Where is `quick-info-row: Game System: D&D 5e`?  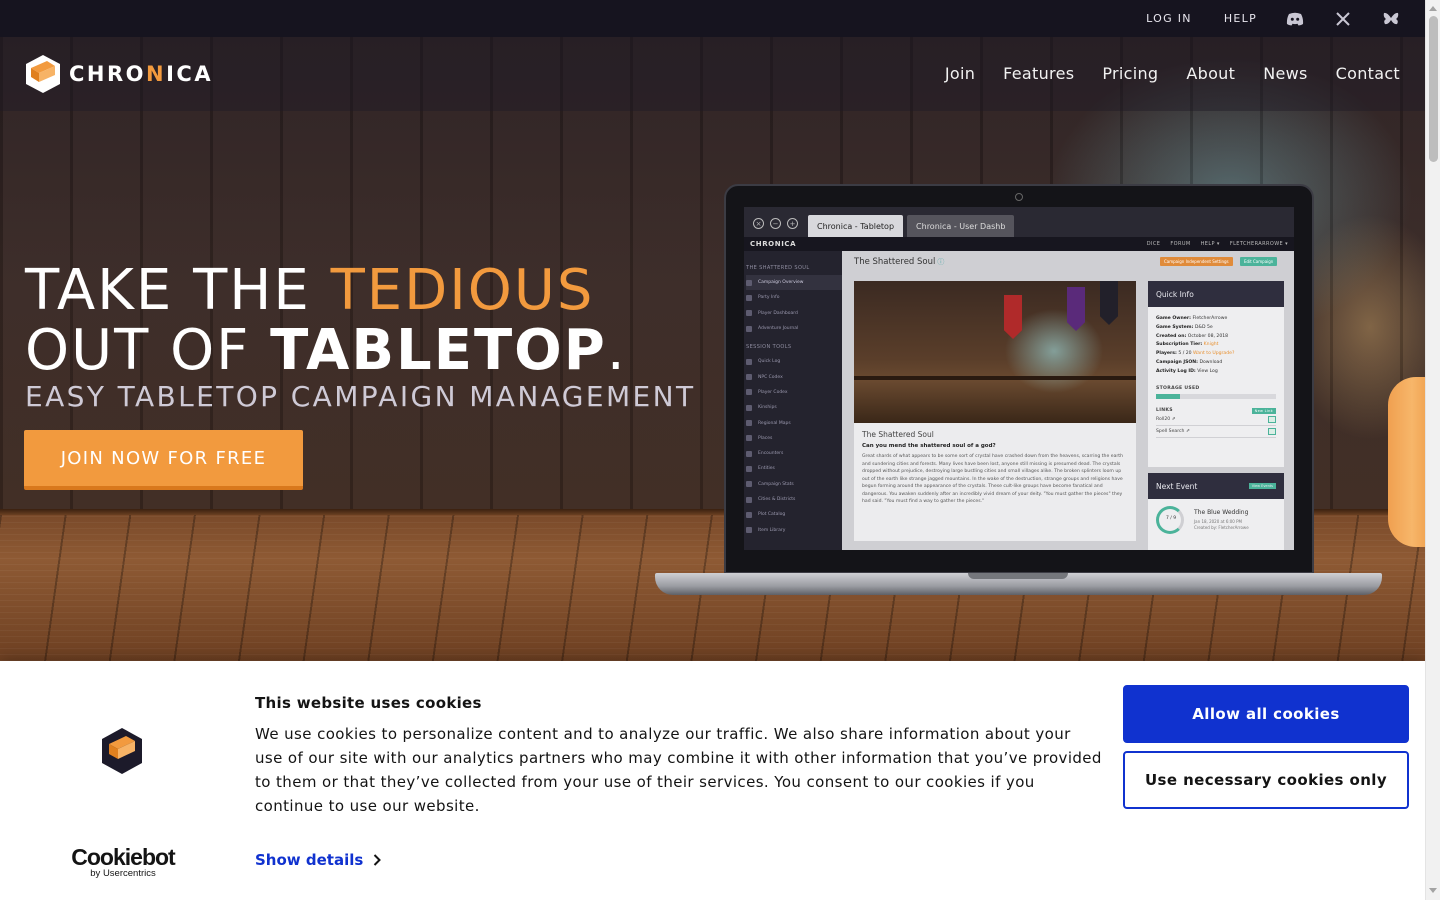 quick-info-row: Game System: D&D 5e is located at coordinates (1184, 327).